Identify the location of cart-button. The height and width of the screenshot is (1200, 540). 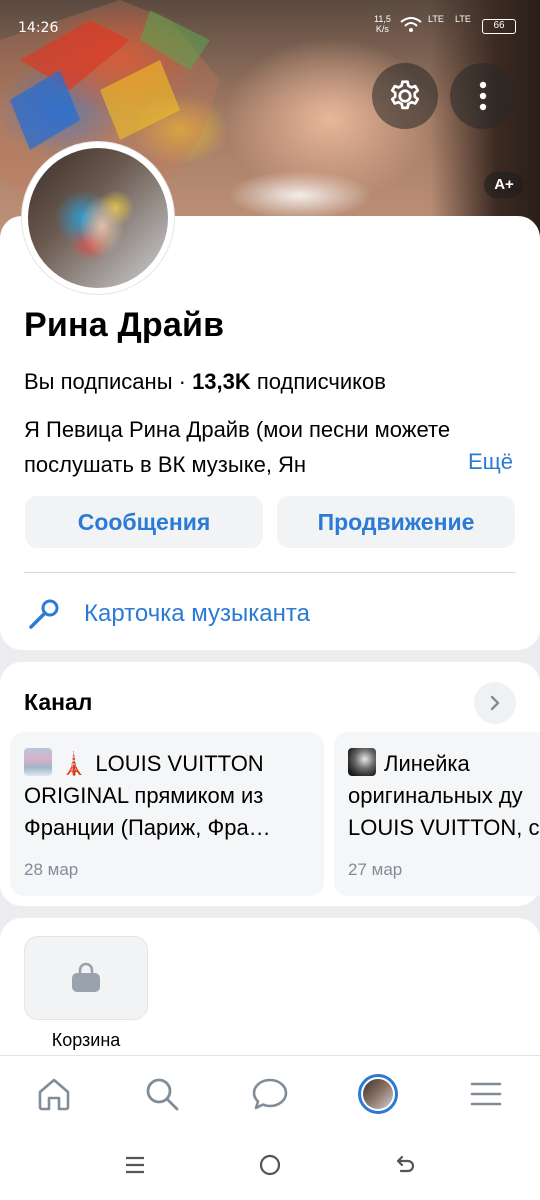
(86, 978).